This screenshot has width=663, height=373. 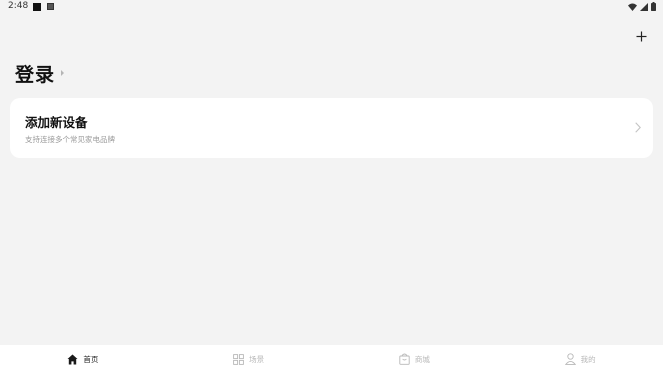 I want to click on person-icon, so click(x=570, y=359).